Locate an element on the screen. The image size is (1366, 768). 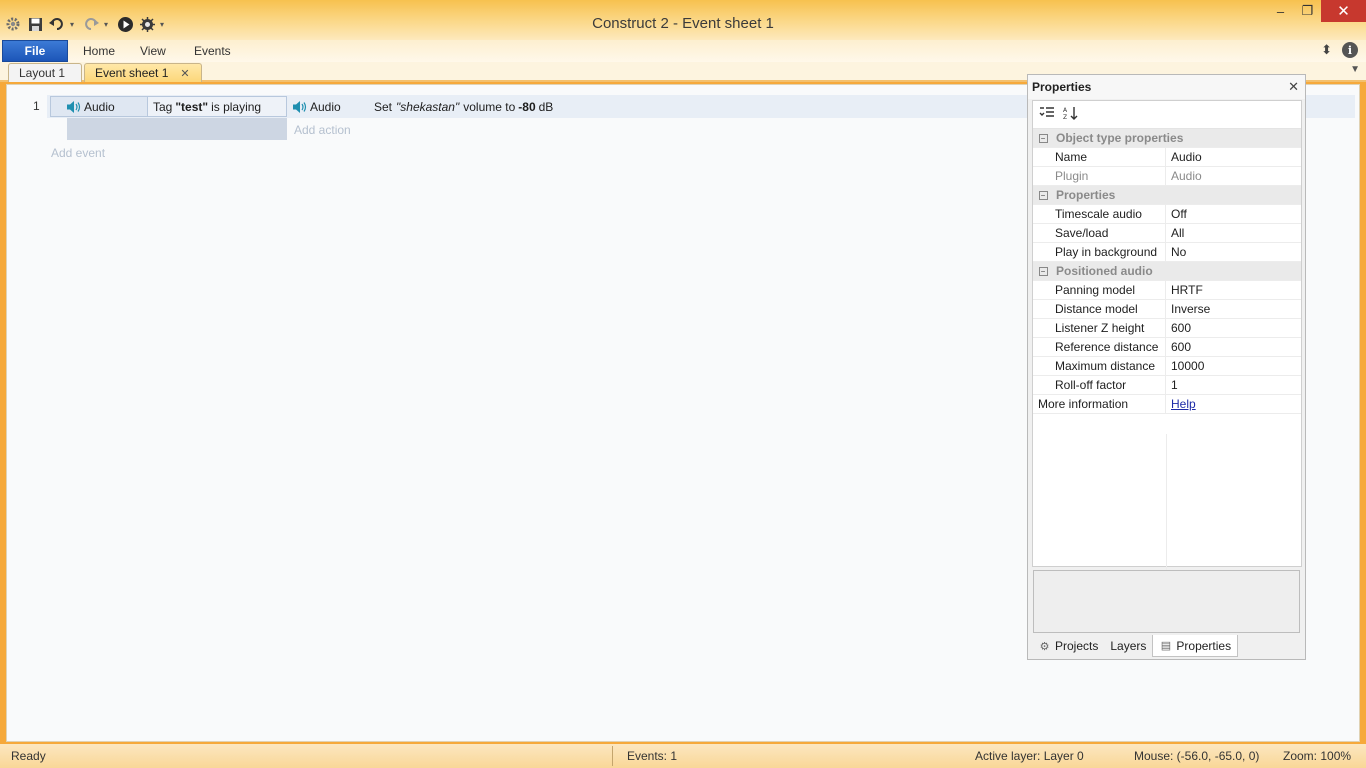
property-row-more-information: More information Help is located at coordinates (1167, 404).